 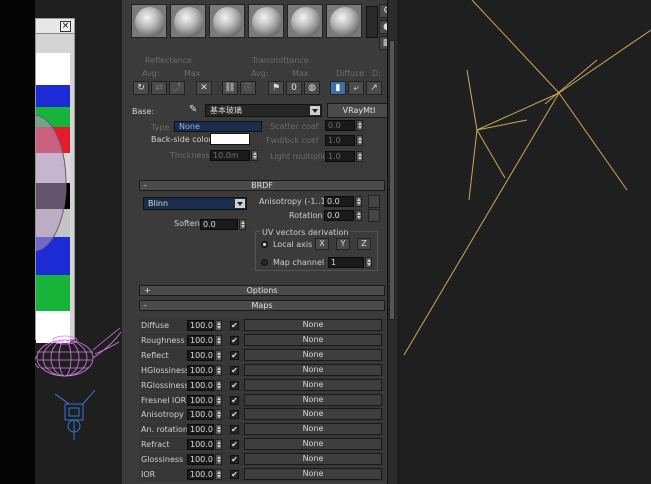 What do you see at coordinates (340, 125) in the screenshot?
I see `scatter-coef-field: 0.0` at bounding box center [340, 125].